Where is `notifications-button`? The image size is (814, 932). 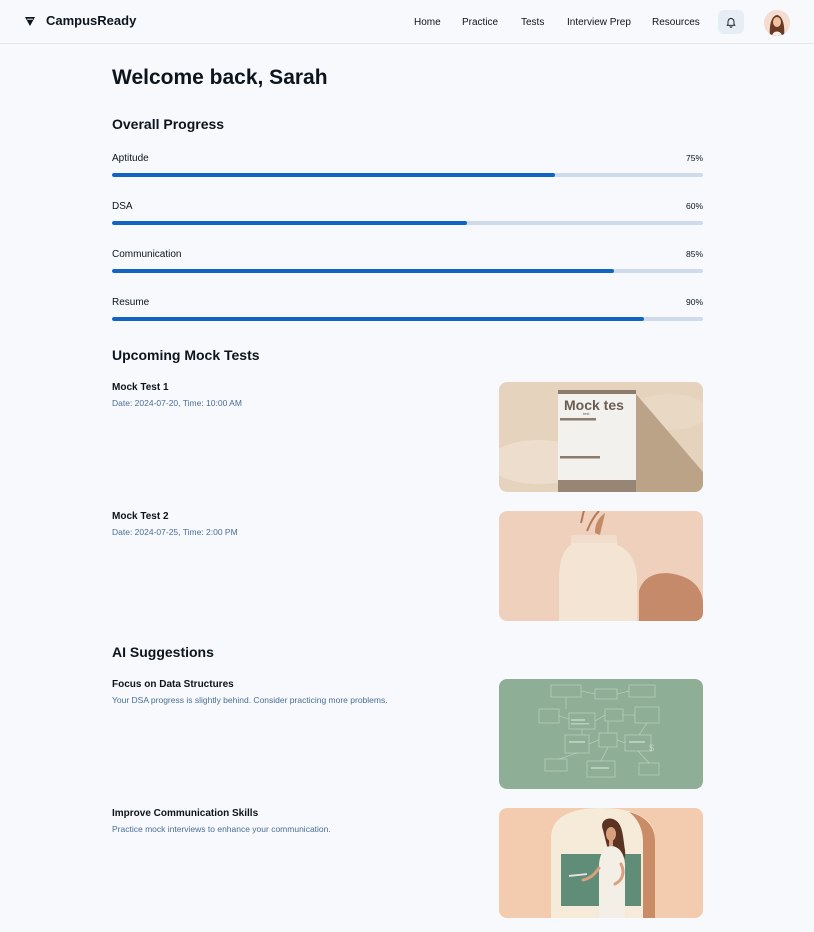 notifications-button is located at coordinates (731, 22).